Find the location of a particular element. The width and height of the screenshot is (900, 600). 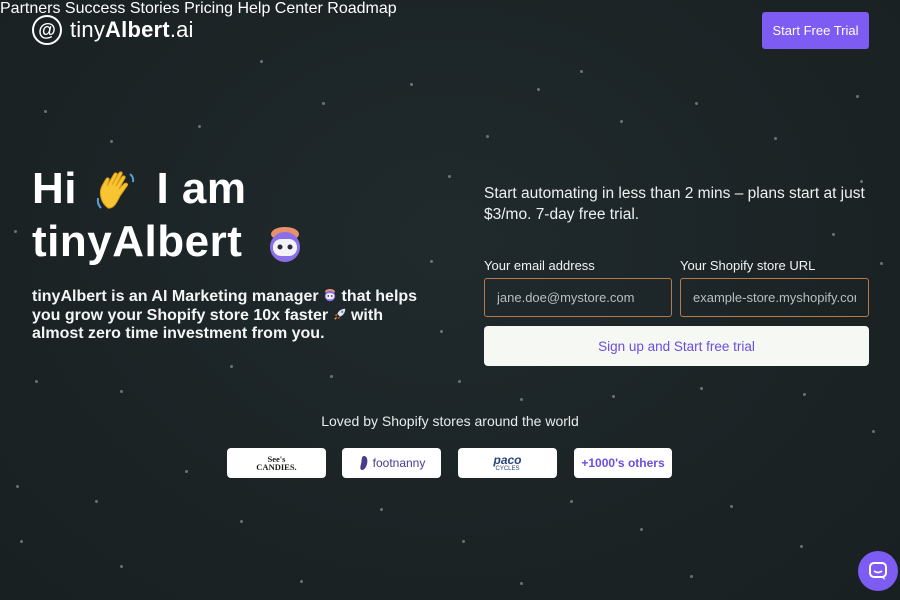

store-url-input is located at coordinates (774, 297).